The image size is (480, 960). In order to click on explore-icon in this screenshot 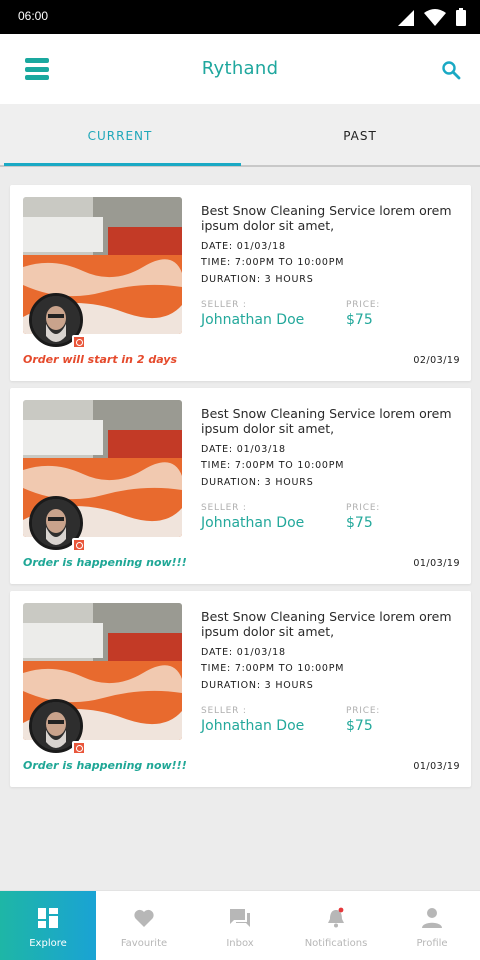, I will do `click(48, 918)`.